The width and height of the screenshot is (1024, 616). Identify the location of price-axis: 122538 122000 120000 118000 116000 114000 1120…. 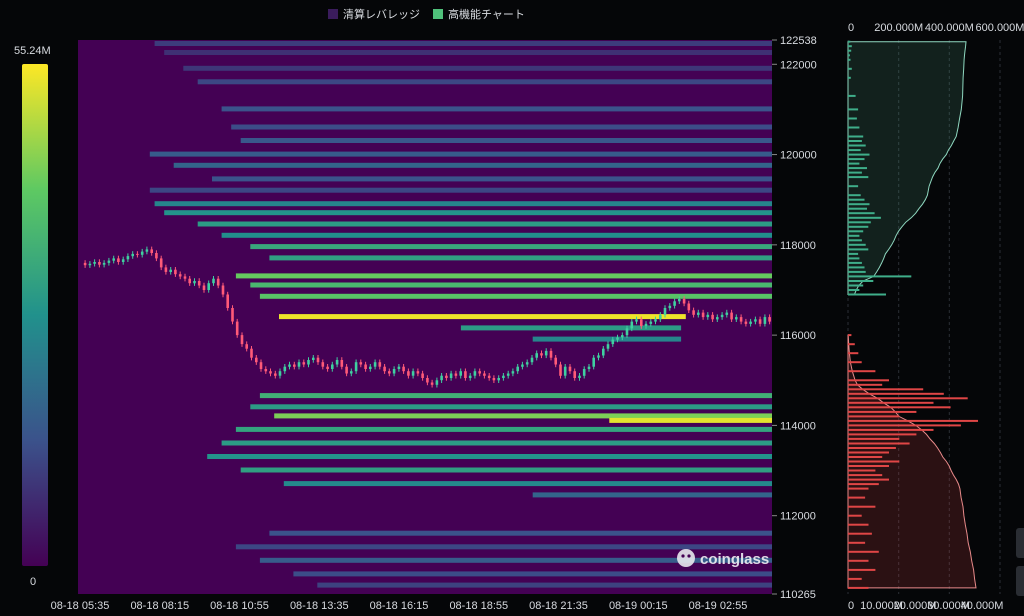
(794, 318).